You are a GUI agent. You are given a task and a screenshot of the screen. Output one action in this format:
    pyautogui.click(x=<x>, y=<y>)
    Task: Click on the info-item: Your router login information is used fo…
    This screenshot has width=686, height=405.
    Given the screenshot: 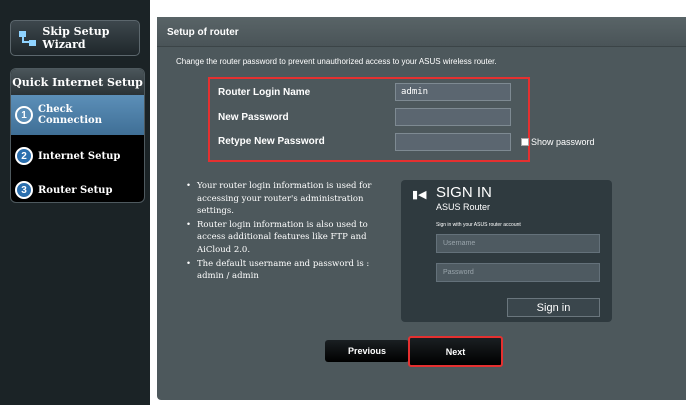 What is the action you would take?
    pyautogui.click(x=291, y=199)
    